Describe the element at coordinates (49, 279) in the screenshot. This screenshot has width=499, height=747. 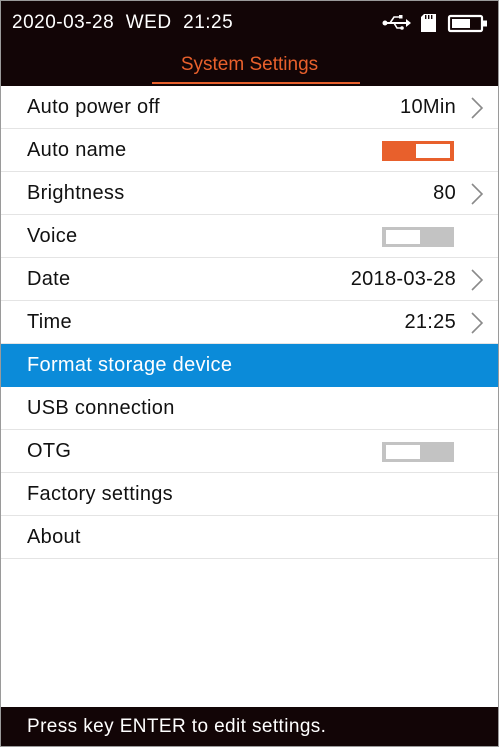
I see `menu-item-label: Date` at that location.